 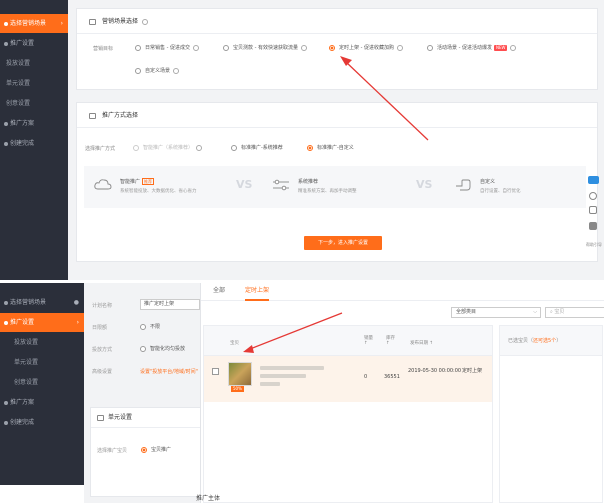 I want to click on annotation-arrow-top, so click(x=384, y=98).